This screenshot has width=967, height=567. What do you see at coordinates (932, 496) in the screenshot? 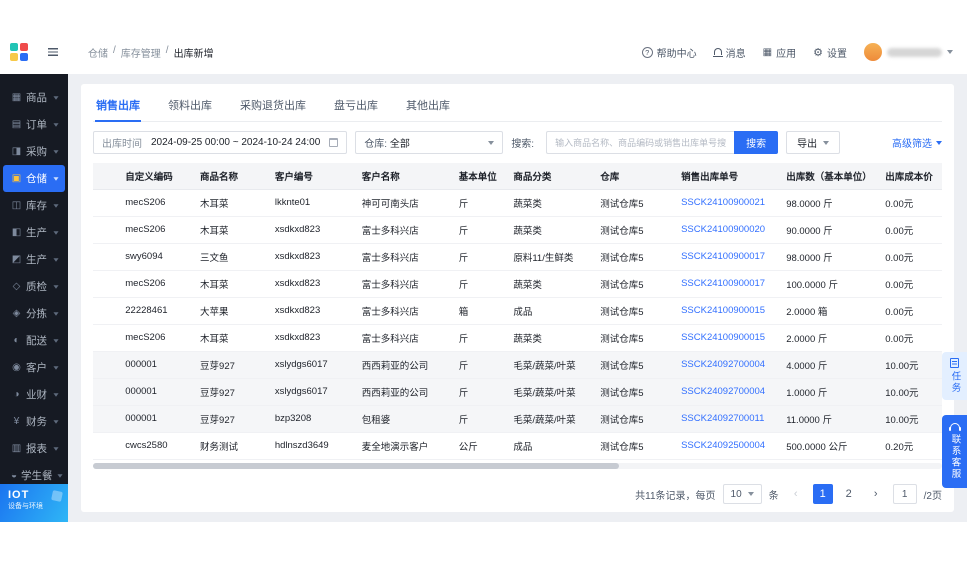
I see `total-pages-label: /2页` at bounding box center [932, 496].